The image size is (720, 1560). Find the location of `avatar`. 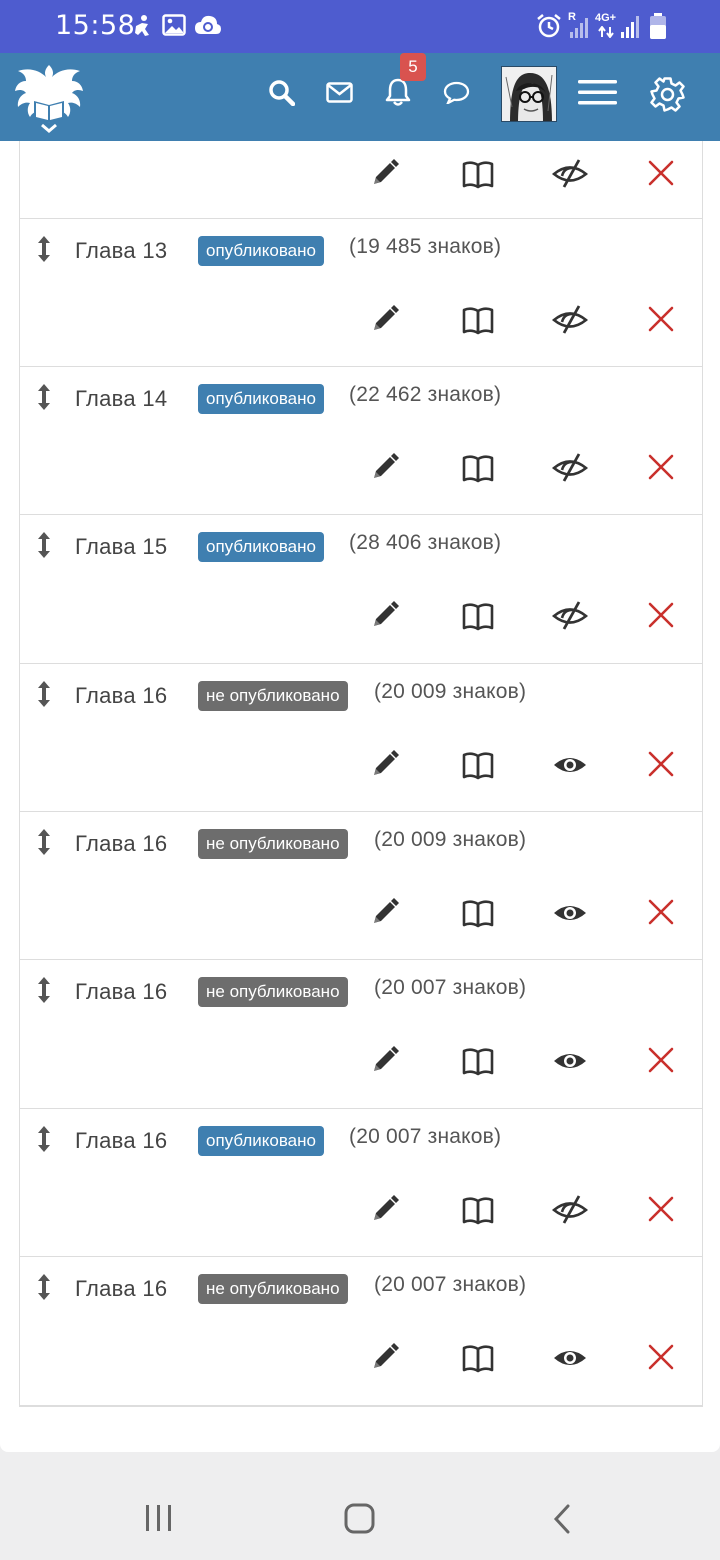

avatar is located at coordinates (529, 94).